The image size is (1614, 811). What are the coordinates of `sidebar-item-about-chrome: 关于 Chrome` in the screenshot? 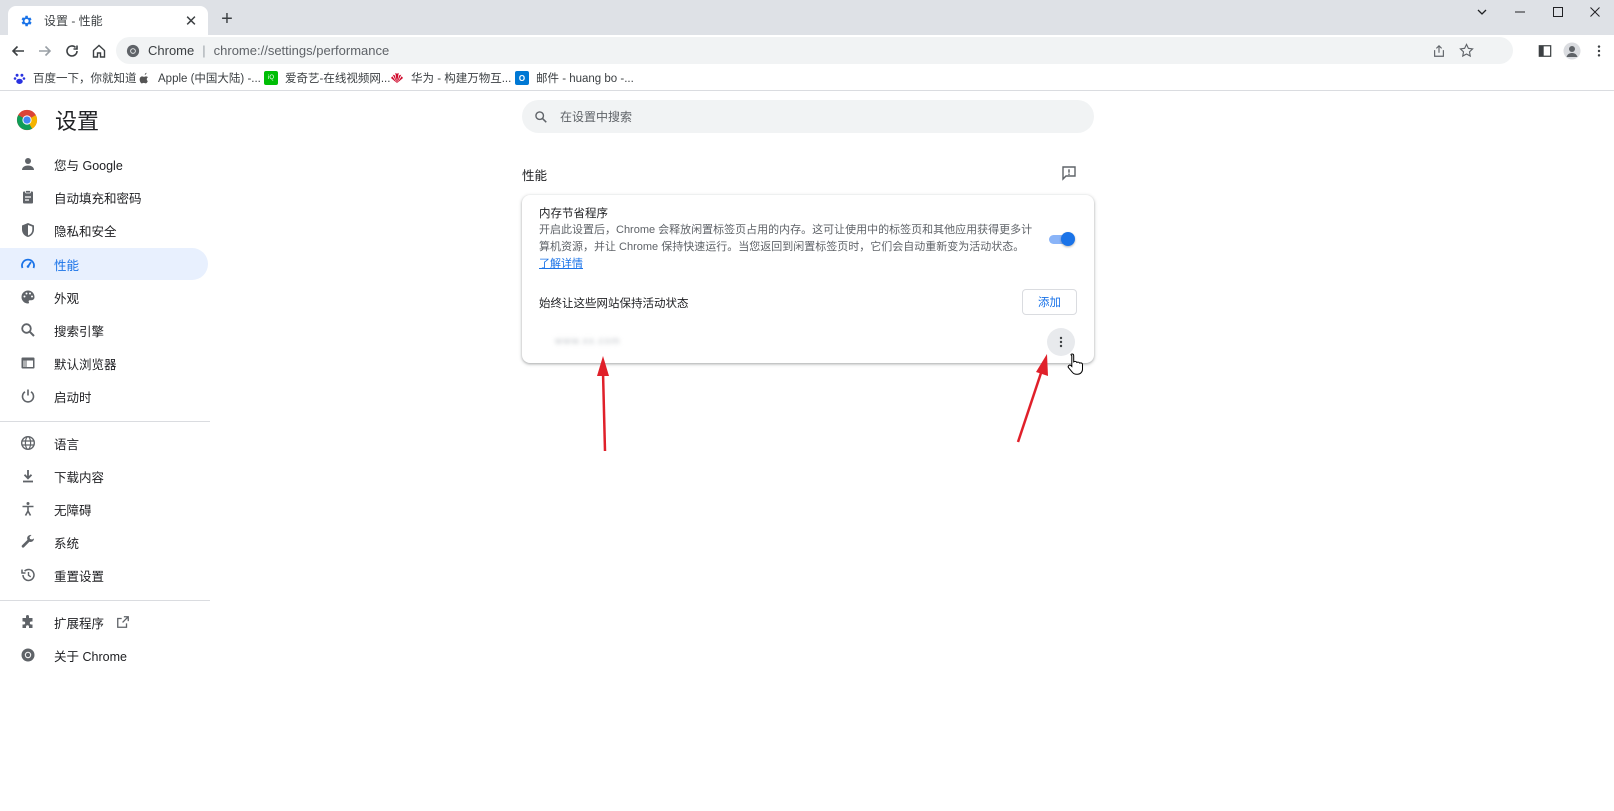 It's located at (104, 655).